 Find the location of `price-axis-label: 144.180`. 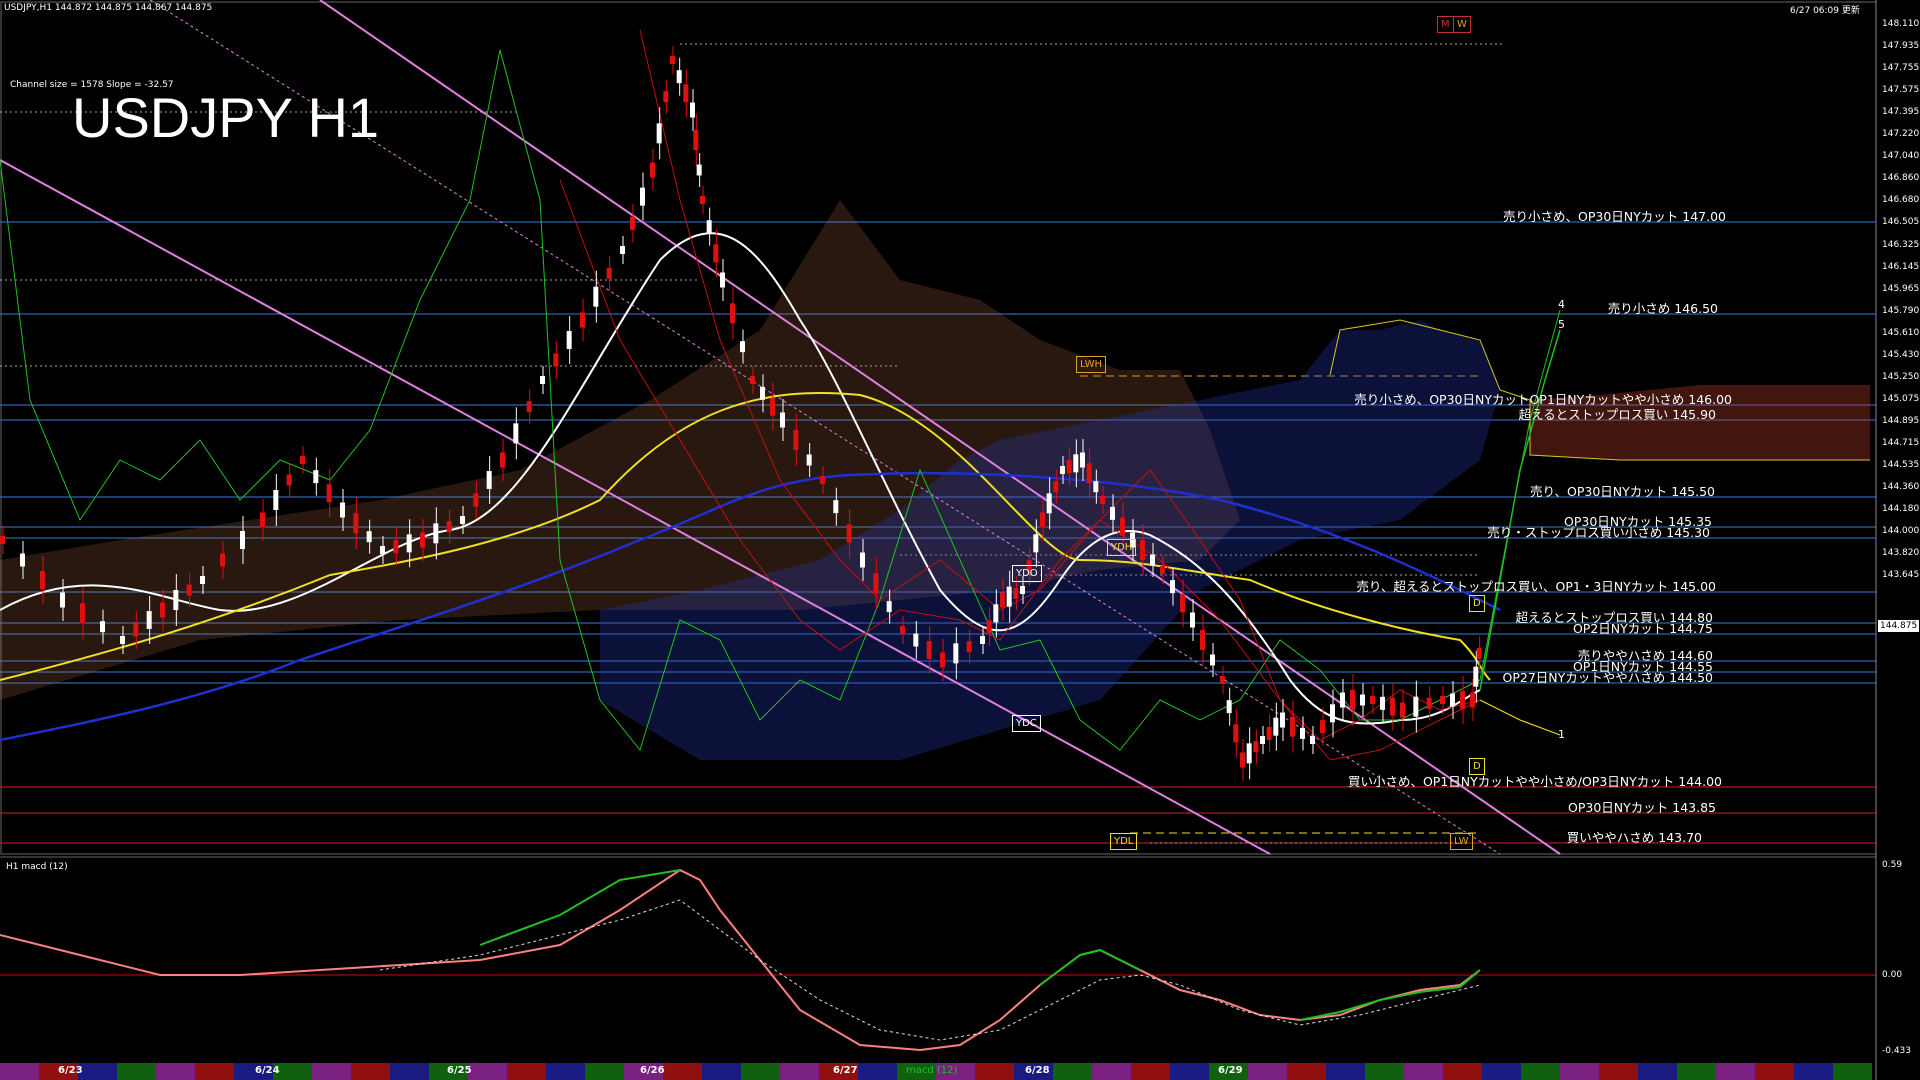

price-axis-label: 144.180 is located at coordinates (1901, 509).